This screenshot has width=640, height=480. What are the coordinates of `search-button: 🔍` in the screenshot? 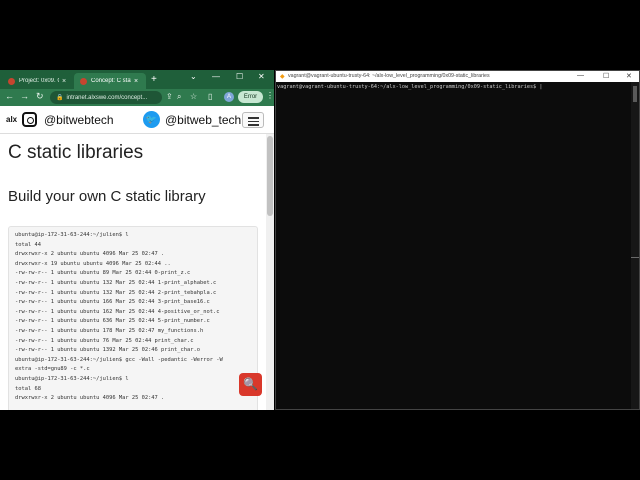 It's located at (250, 384).